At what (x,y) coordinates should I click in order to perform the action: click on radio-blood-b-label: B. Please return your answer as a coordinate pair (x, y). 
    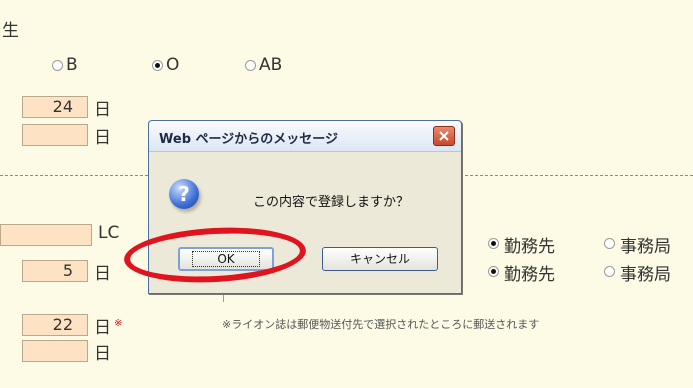
    Looking at the image, I should click on (72, 65).